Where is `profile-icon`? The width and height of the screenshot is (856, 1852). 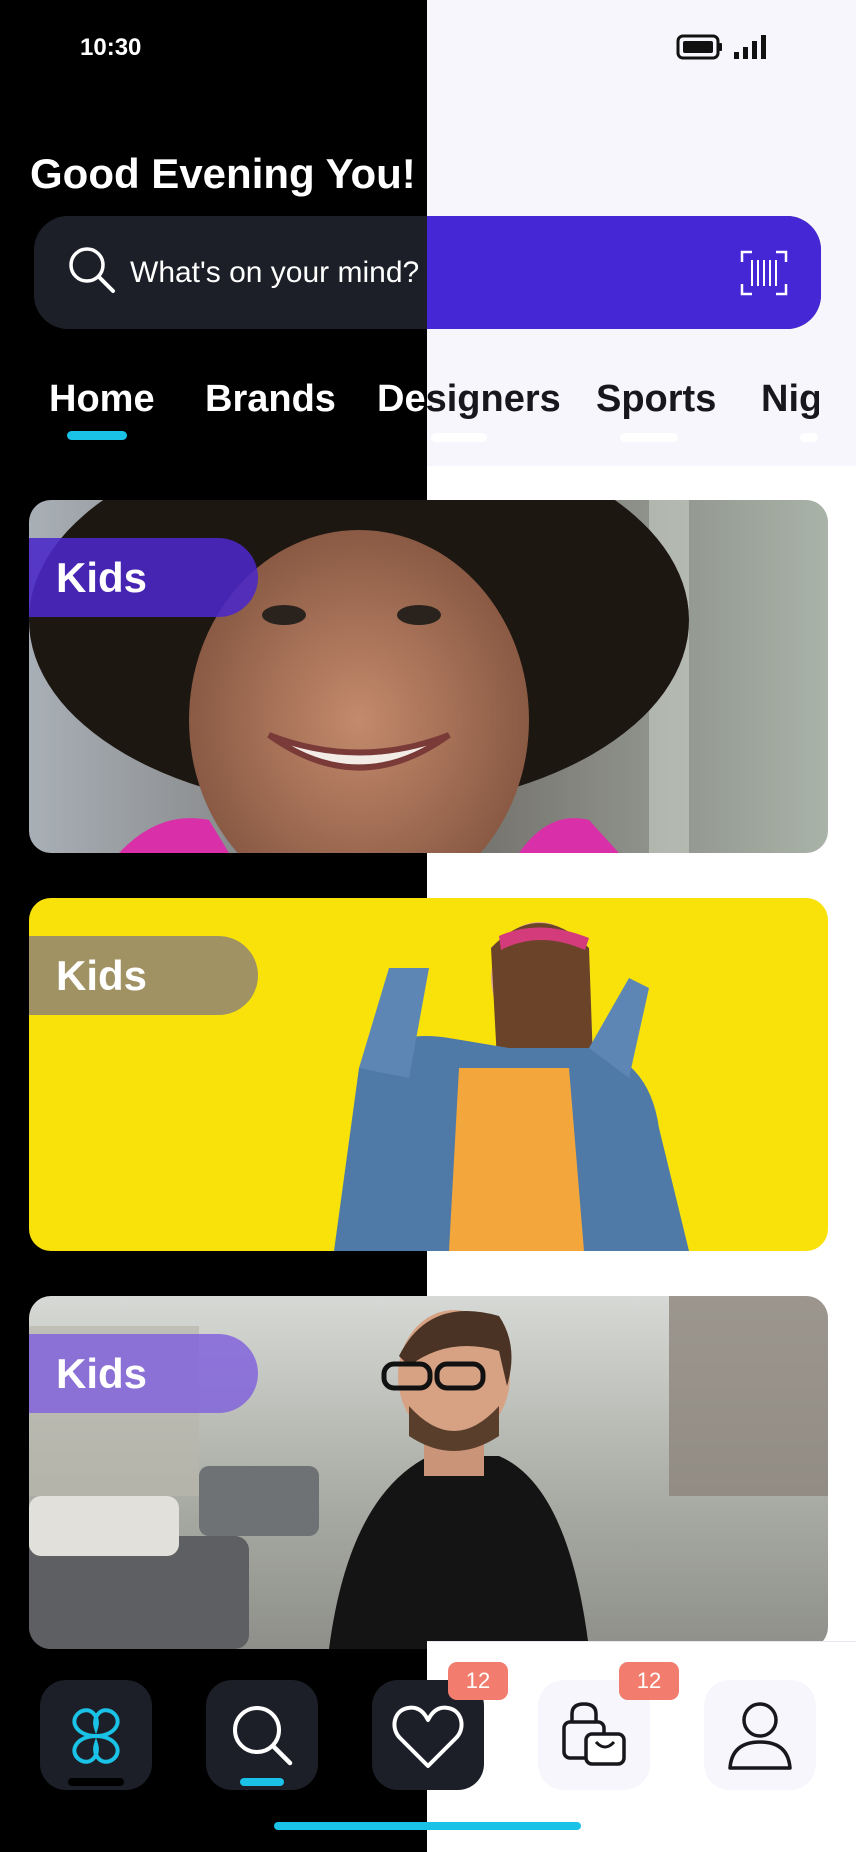
profile-icon is located at coordinates (760, 1736).